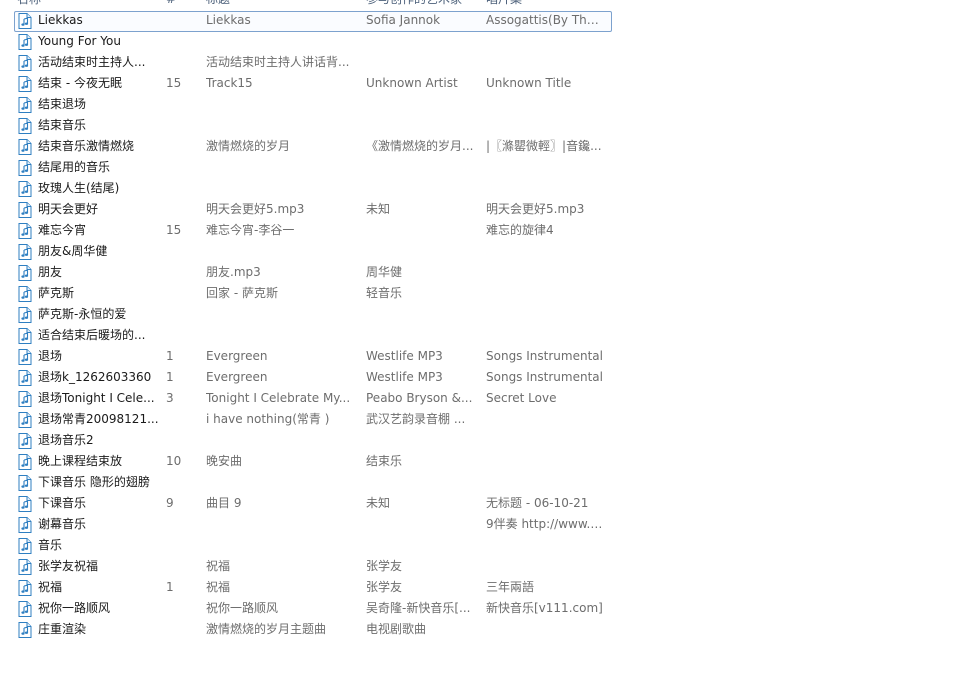  Describe the element at coordinates (313, 230) in the screenshot. I see `file-row: 难忘今宵 15 难忘今宵-李谷一 难忘的旋律4` at that location.